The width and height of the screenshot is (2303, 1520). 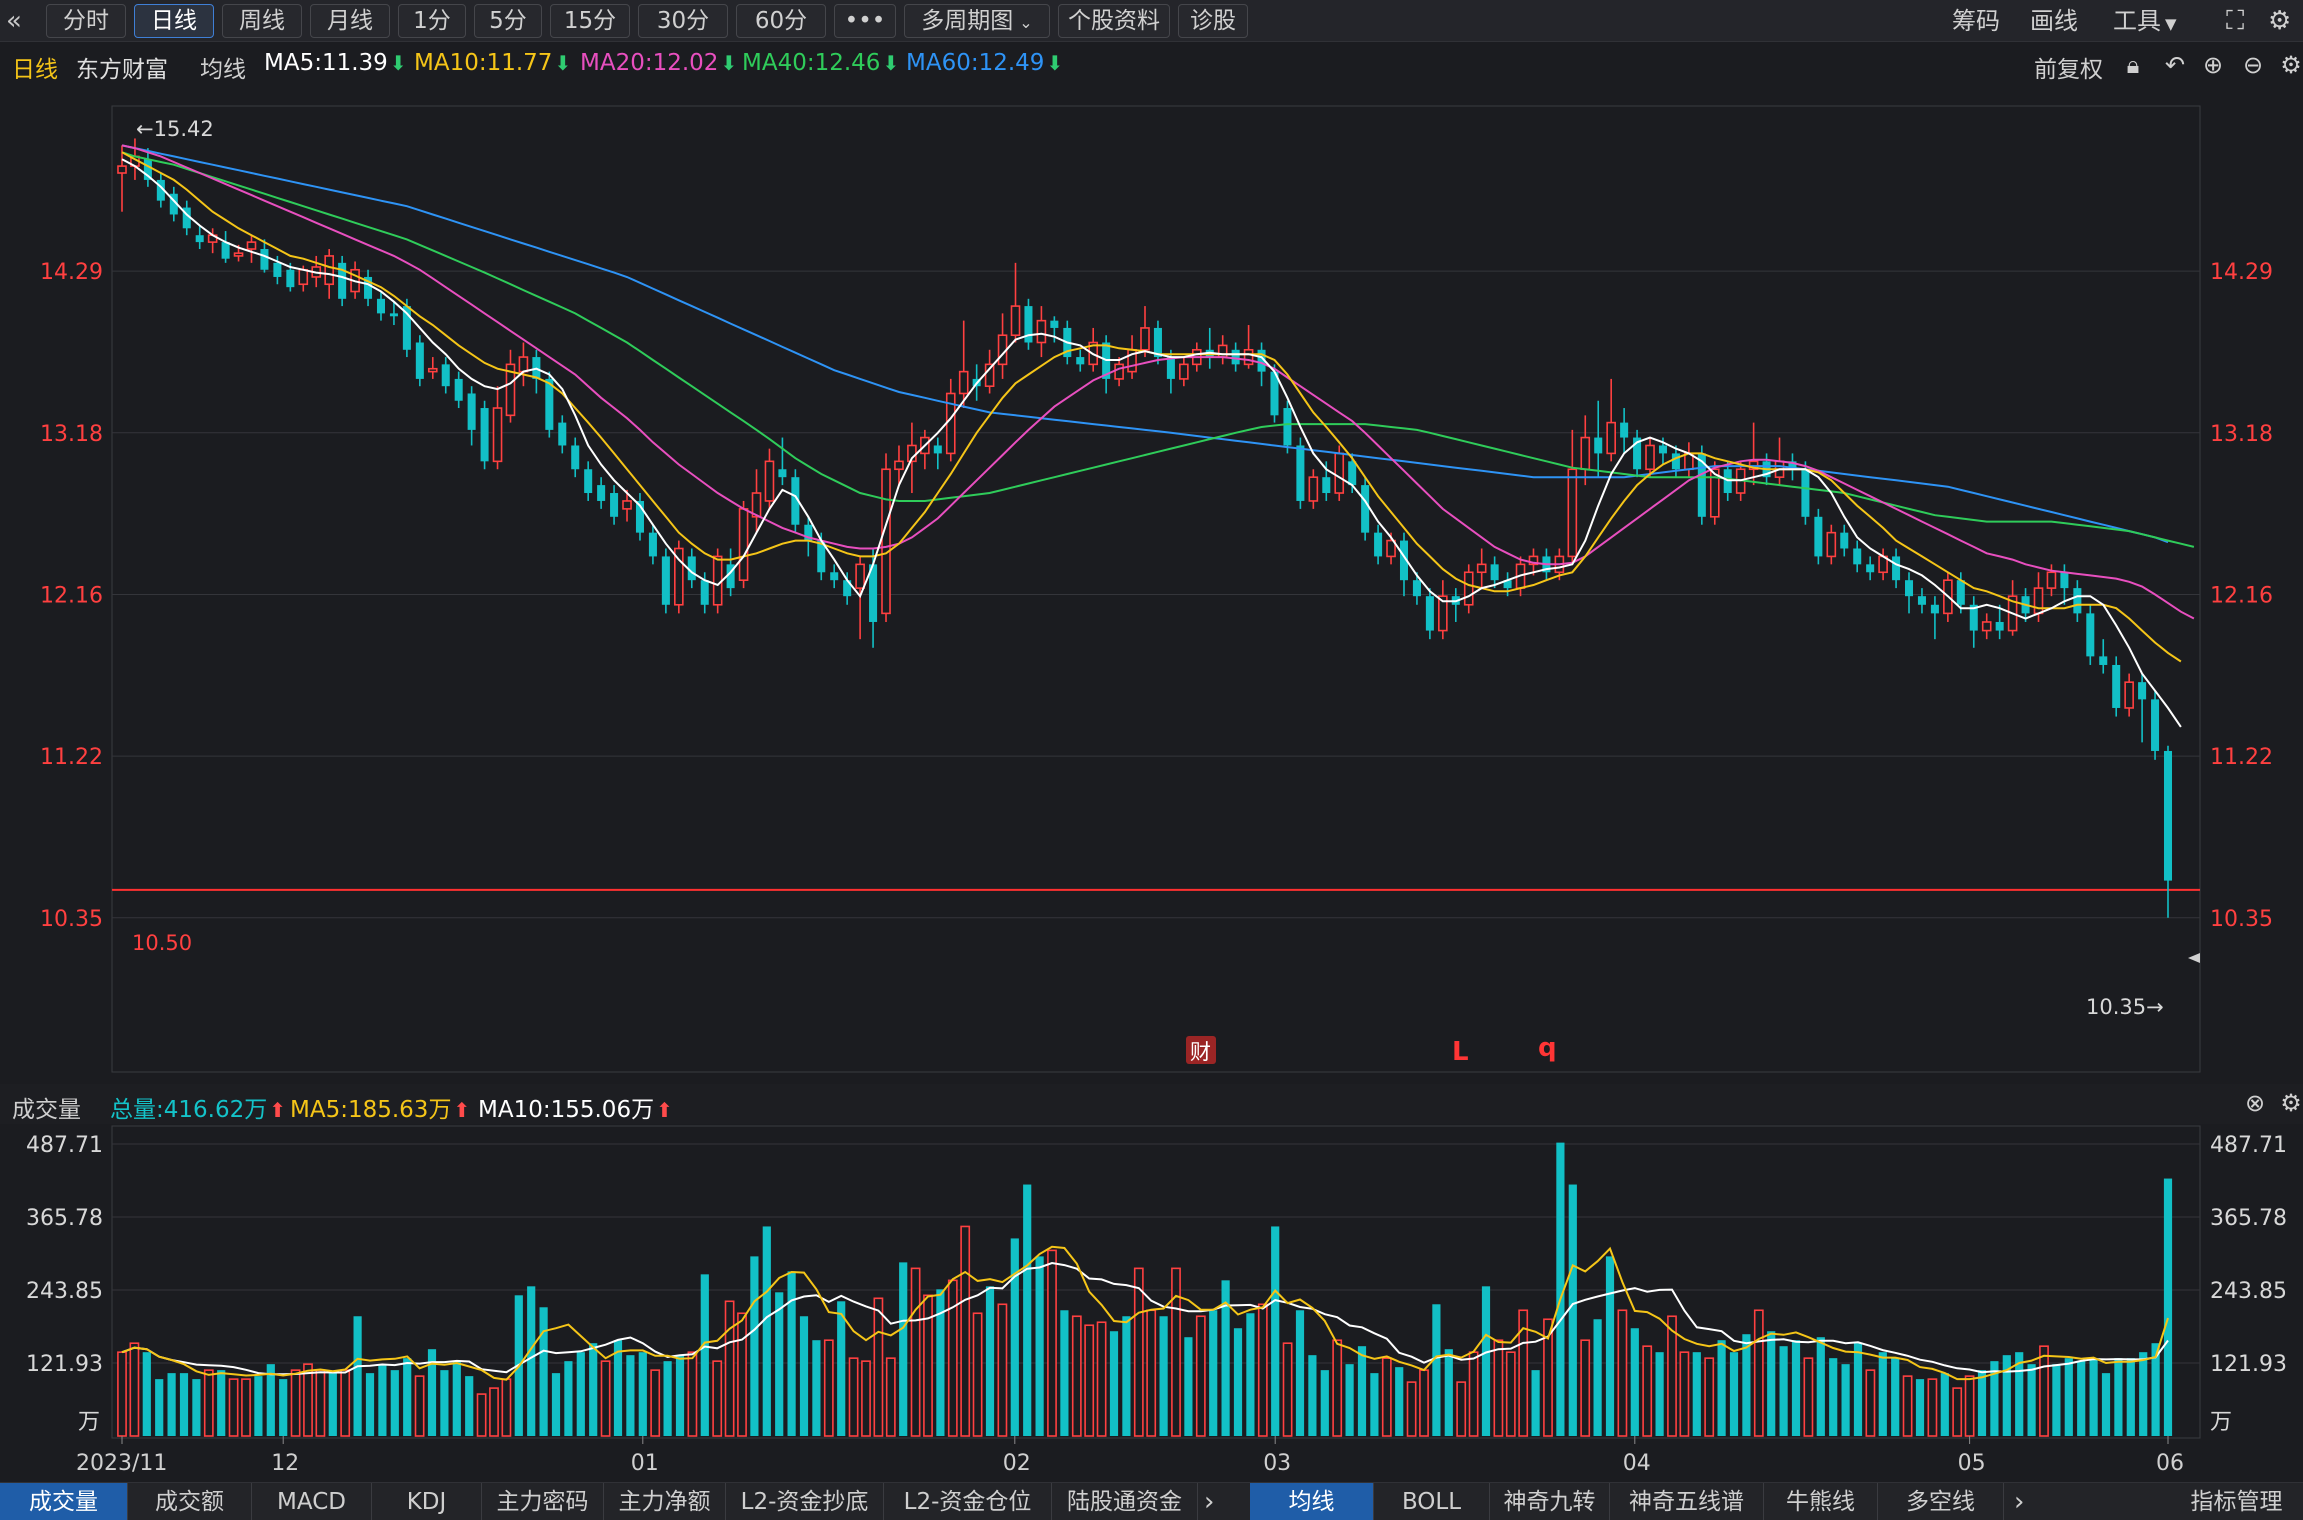 What do you see at coordinates (2054, 21) in the screenshot?
I see `draw-line-button: 画线` at bounding box center [2054, 21].